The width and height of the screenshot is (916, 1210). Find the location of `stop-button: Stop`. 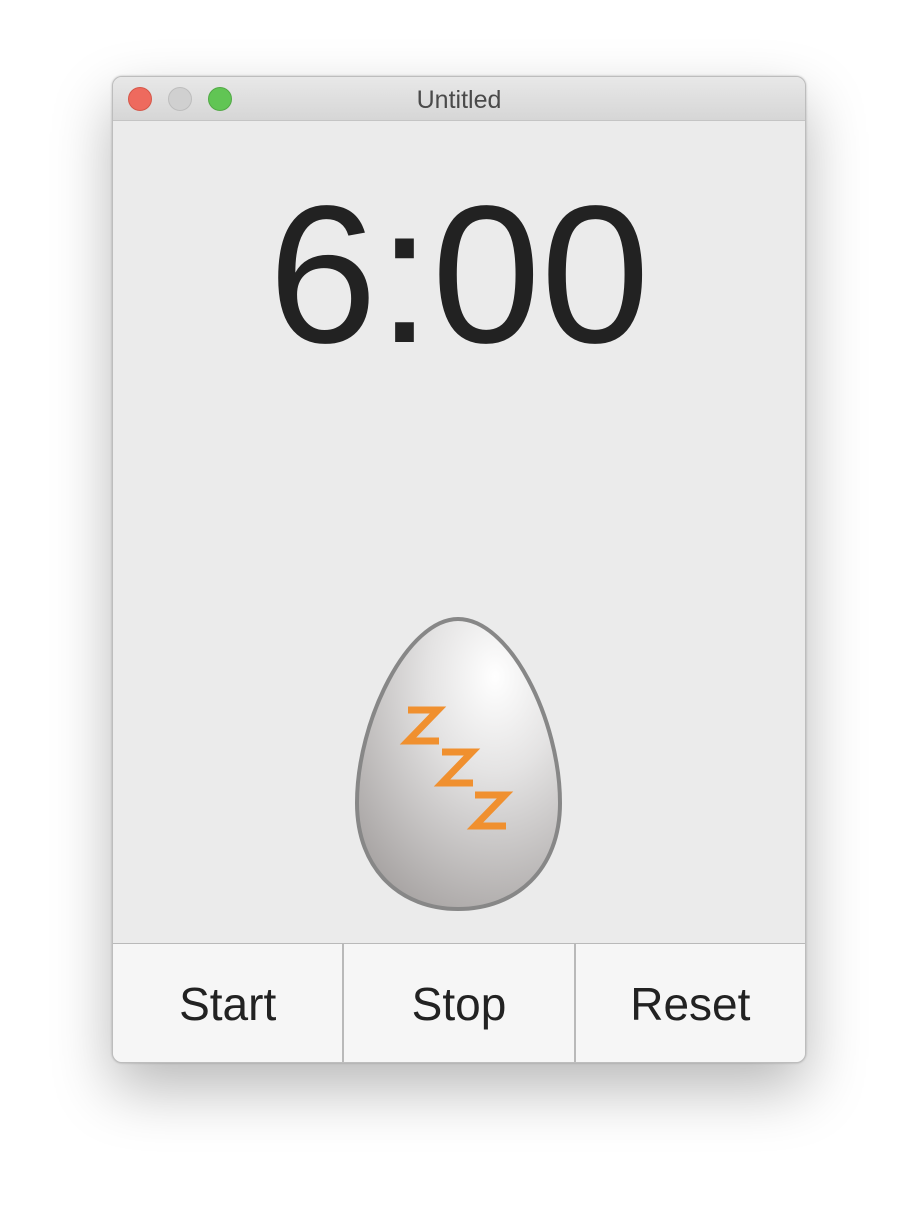

stop-button: Stop is located at coordinates (460, 1003).